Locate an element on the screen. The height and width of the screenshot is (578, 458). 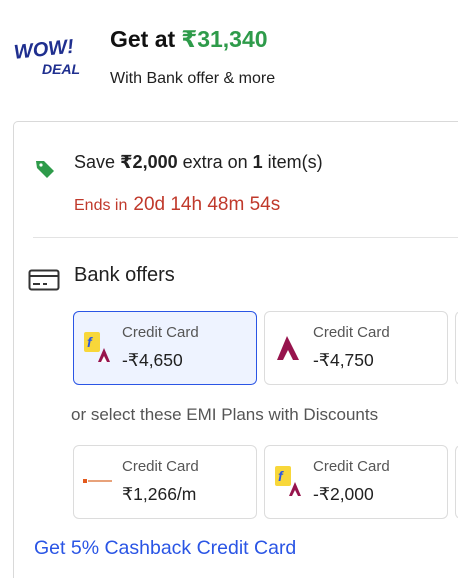
section-divider is located at coordinates (245, 237).